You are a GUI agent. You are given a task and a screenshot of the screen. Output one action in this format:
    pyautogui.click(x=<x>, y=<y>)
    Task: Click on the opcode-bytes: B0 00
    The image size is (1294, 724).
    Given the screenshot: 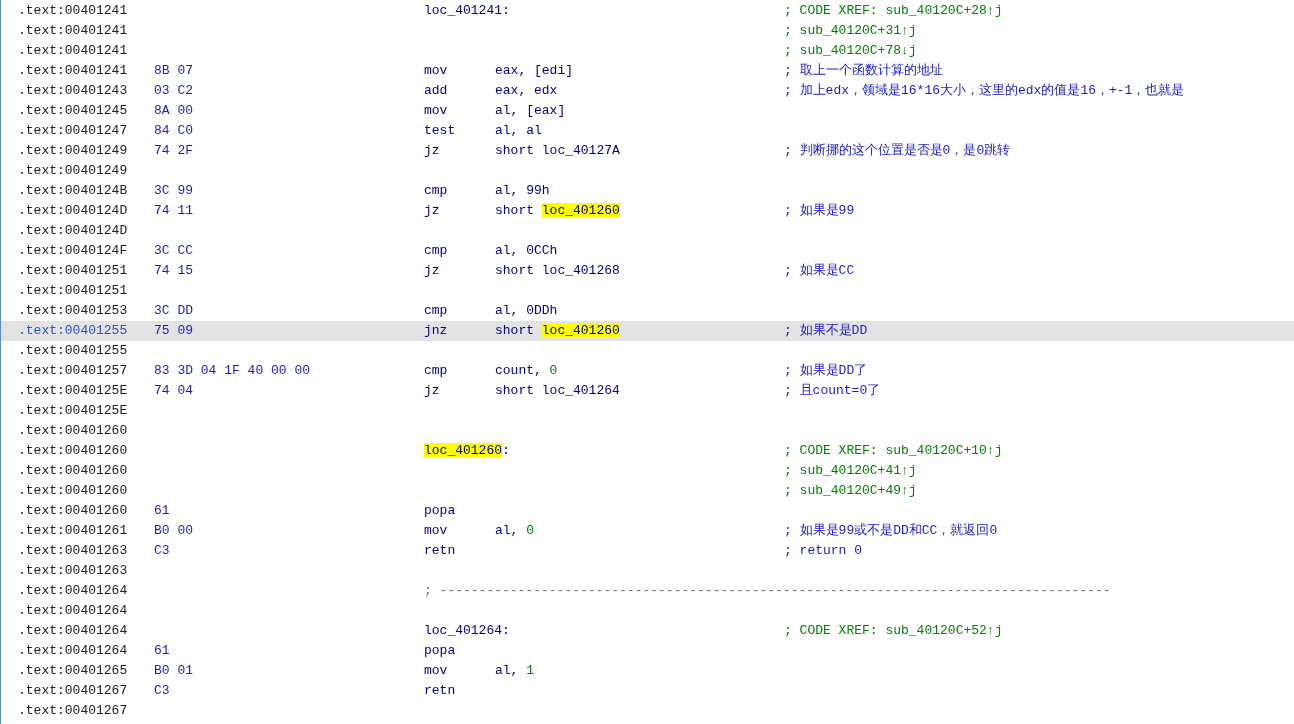 What is the action you would take?
    pyautogui.click(x=173, y=531)
    